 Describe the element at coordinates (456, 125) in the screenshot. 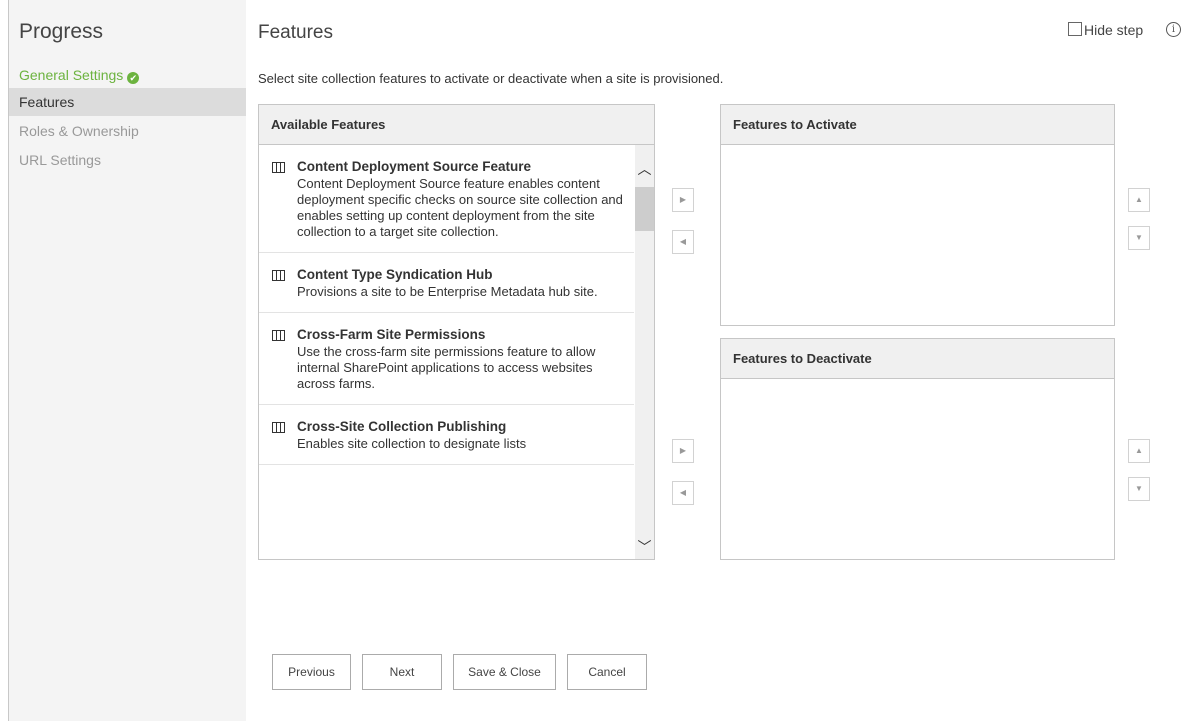

I see `available-features-header: Available Features` at that location.